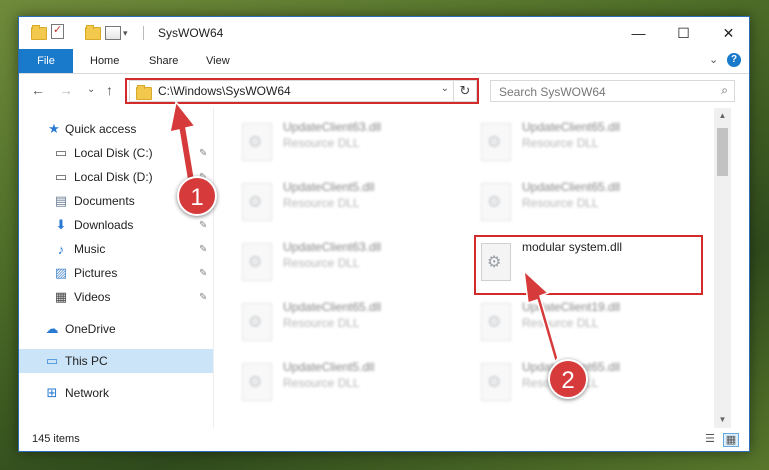  Describe the element at coordinates (722, 116) in the screenshot. I see `scroll-up-icon: ▲` at that location.